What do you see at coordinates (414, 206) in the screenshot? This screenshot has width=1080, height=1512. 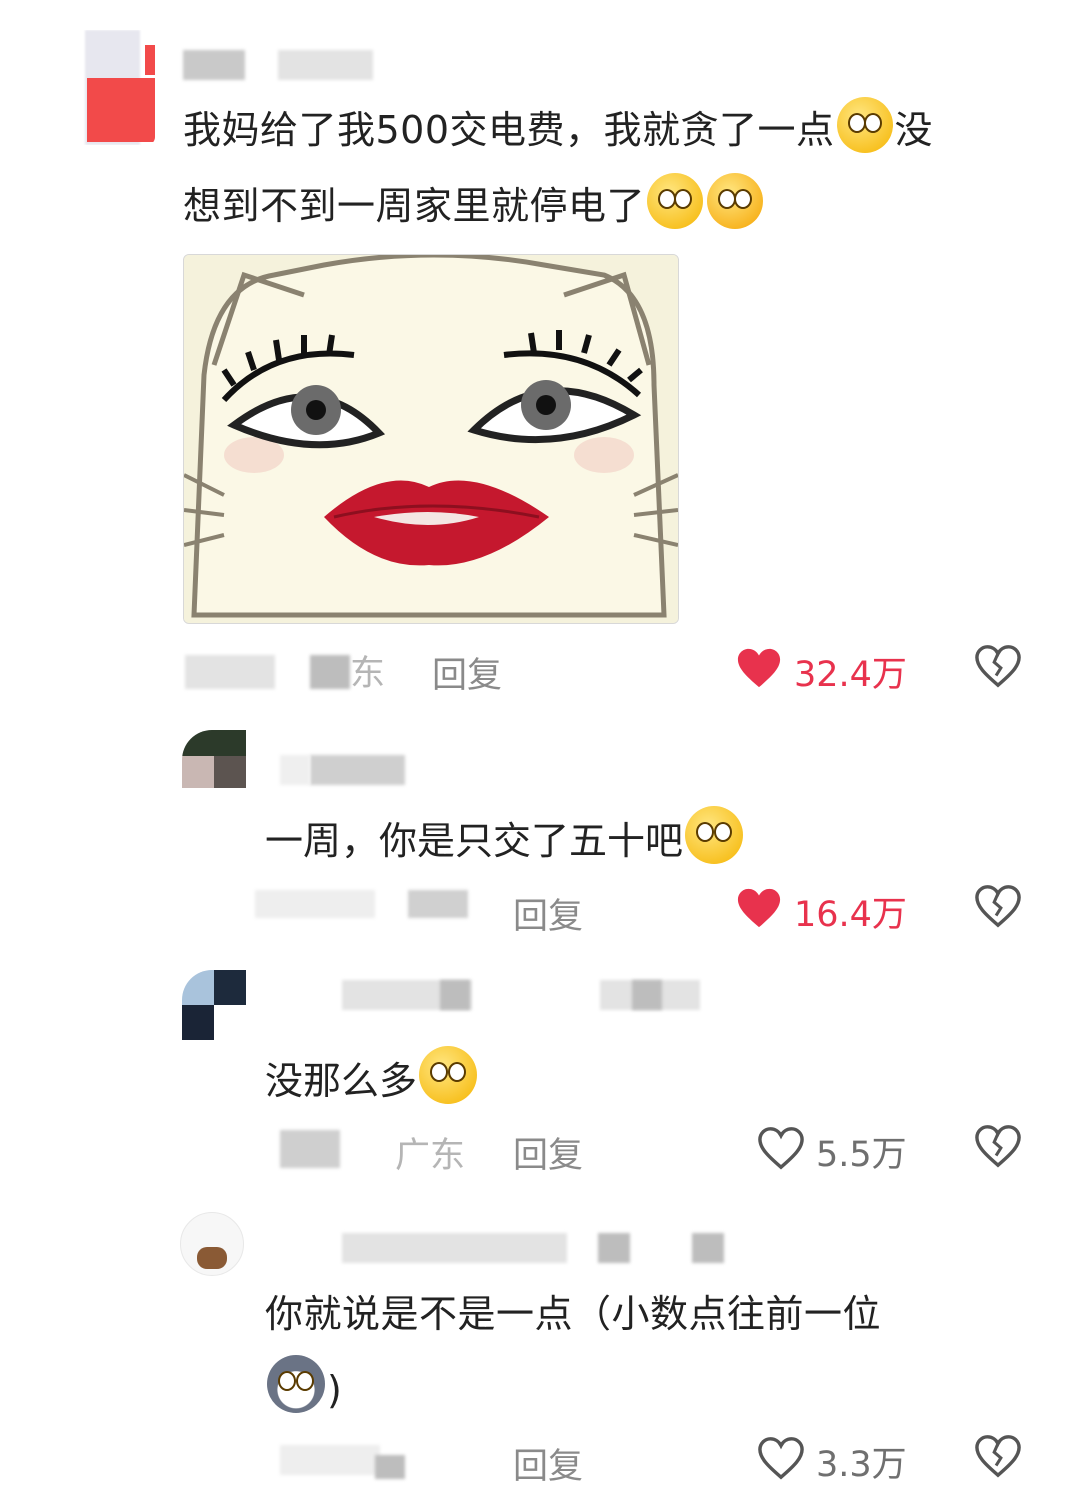 I see `comment-text-line: 想到不到一周家里就停电了` at bounding box center [414, 206].